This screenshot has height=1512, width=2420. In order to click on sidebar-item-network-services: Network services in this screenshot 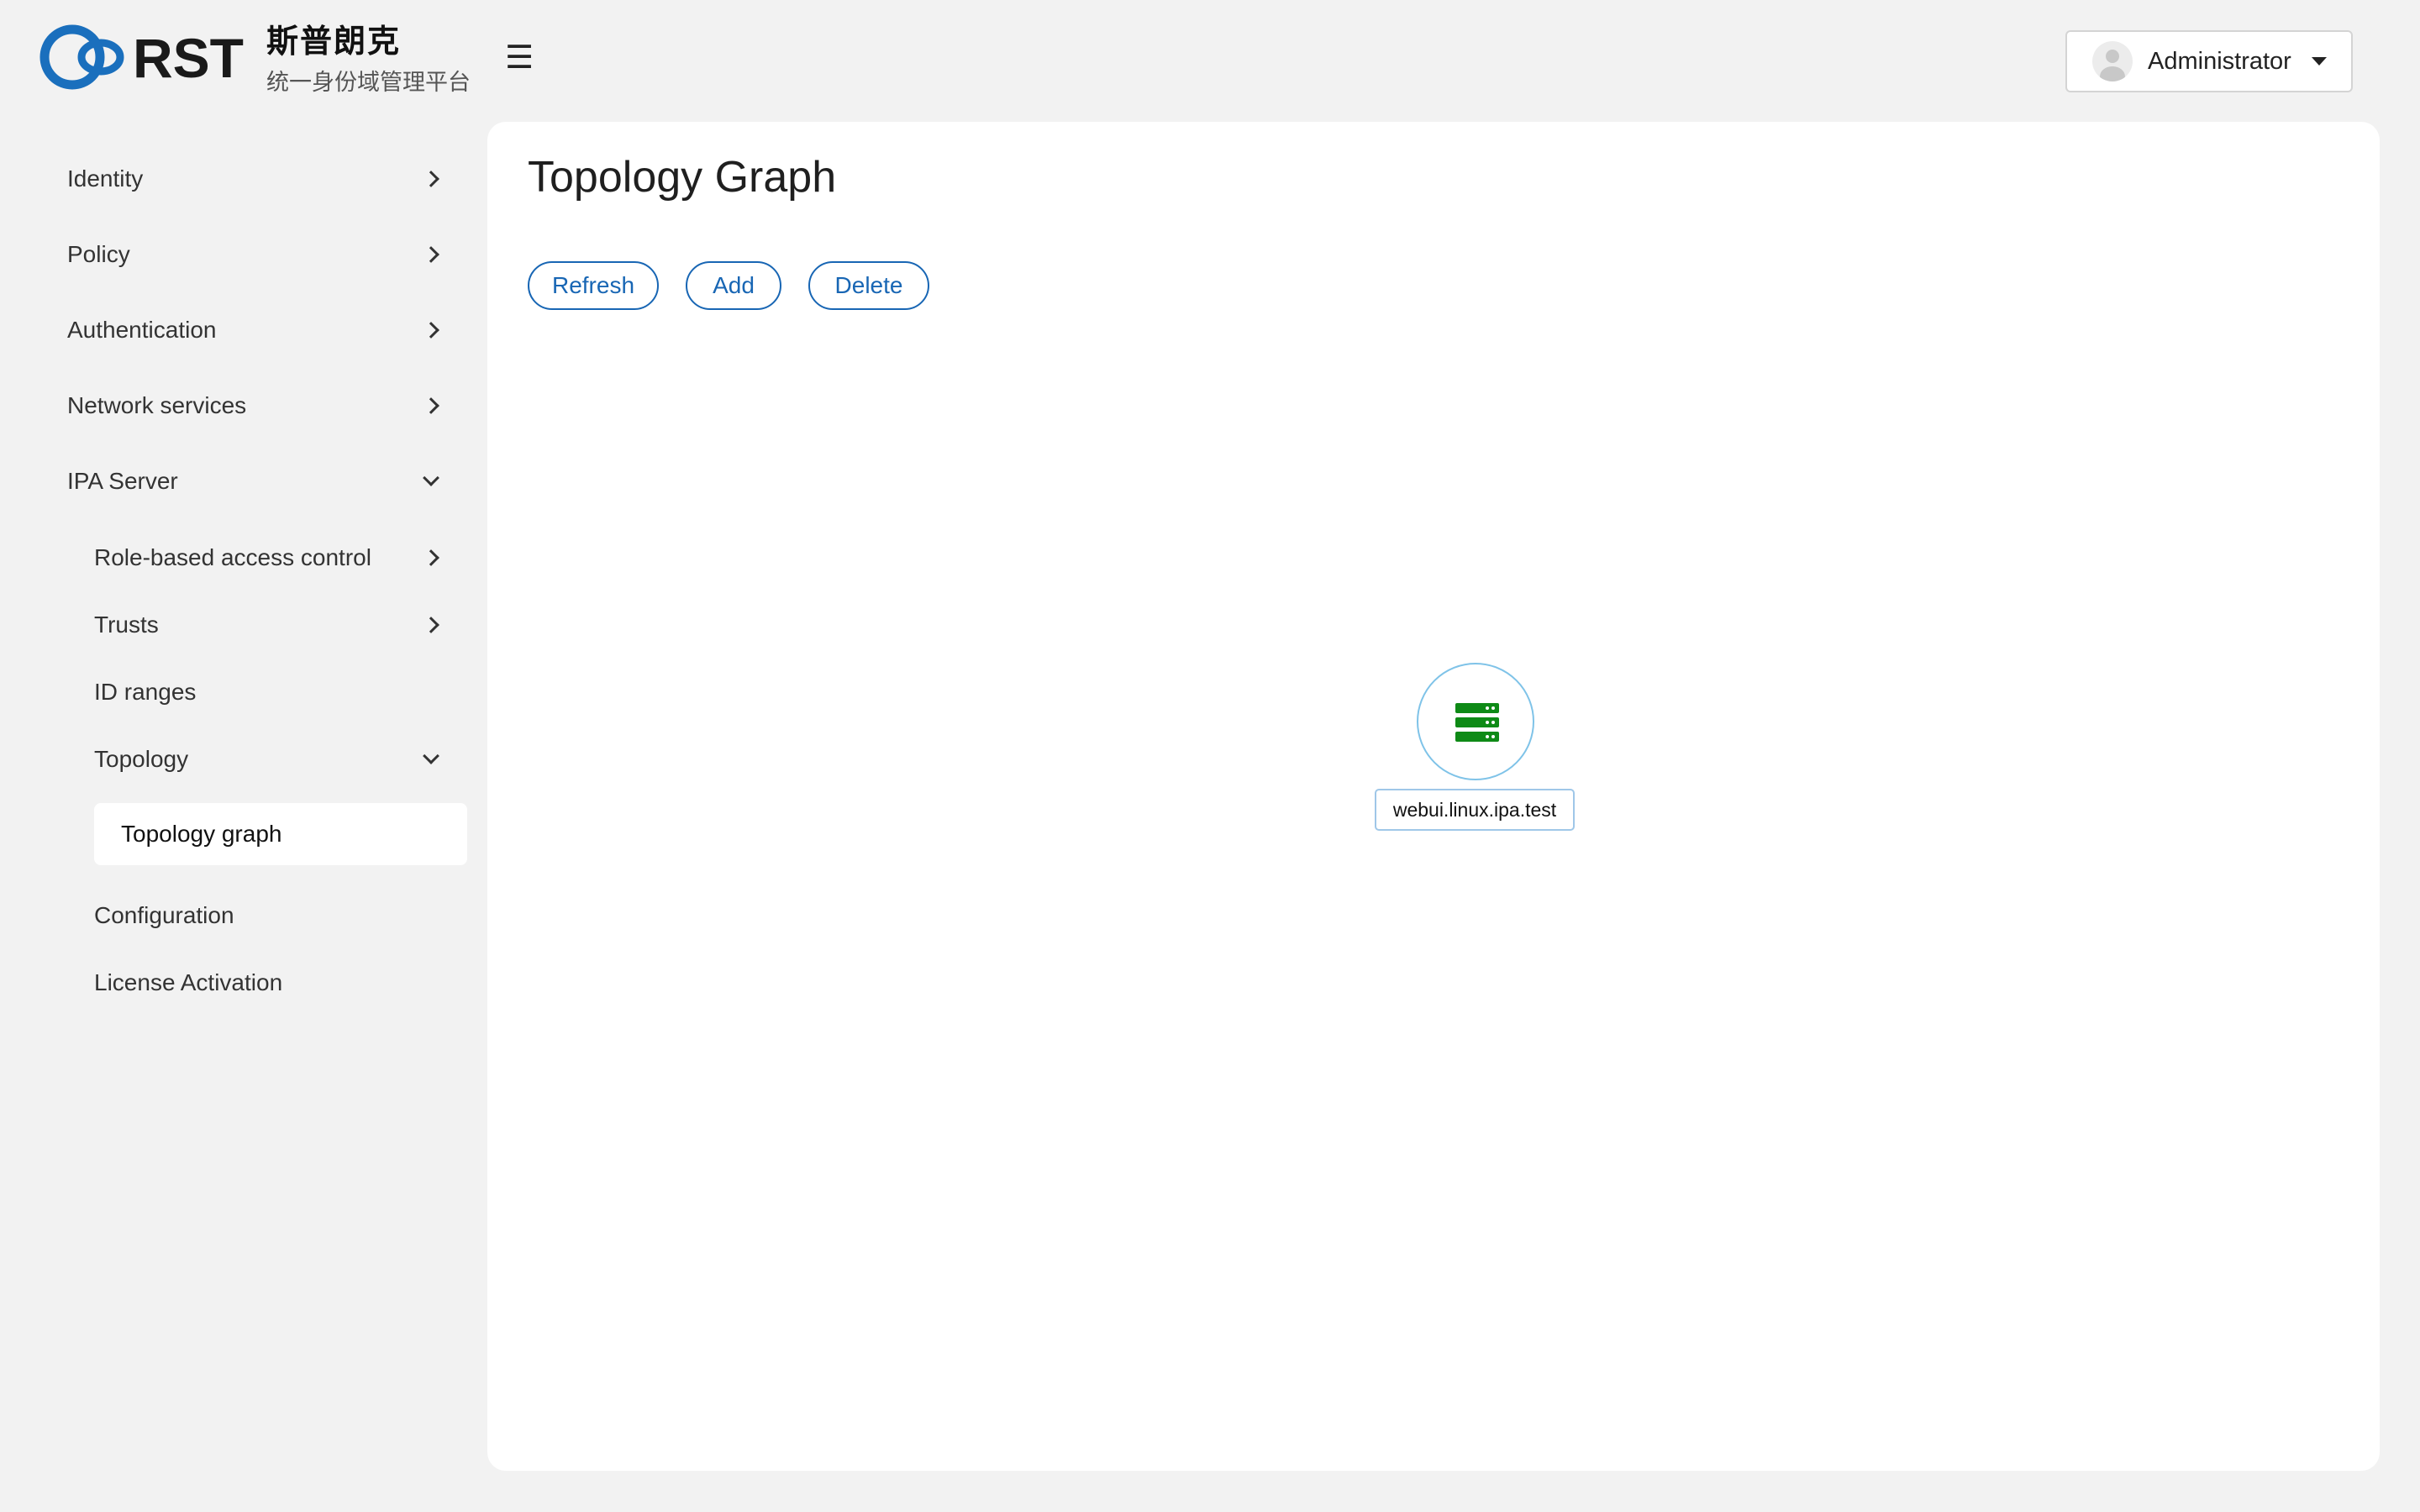, I will do `click(255, 405)`.